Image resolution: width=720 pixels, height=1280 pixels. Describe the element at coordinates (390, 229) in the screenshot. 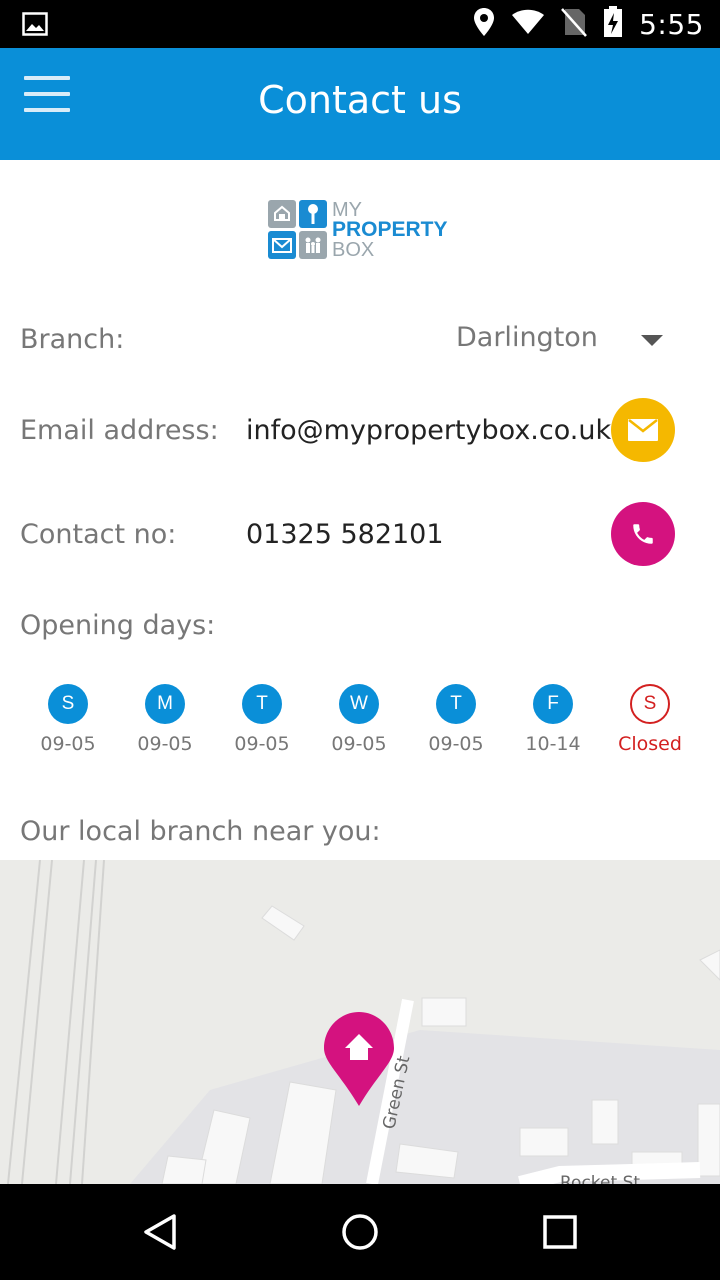

I see `logo-text-property: PROPERTY` at that location.